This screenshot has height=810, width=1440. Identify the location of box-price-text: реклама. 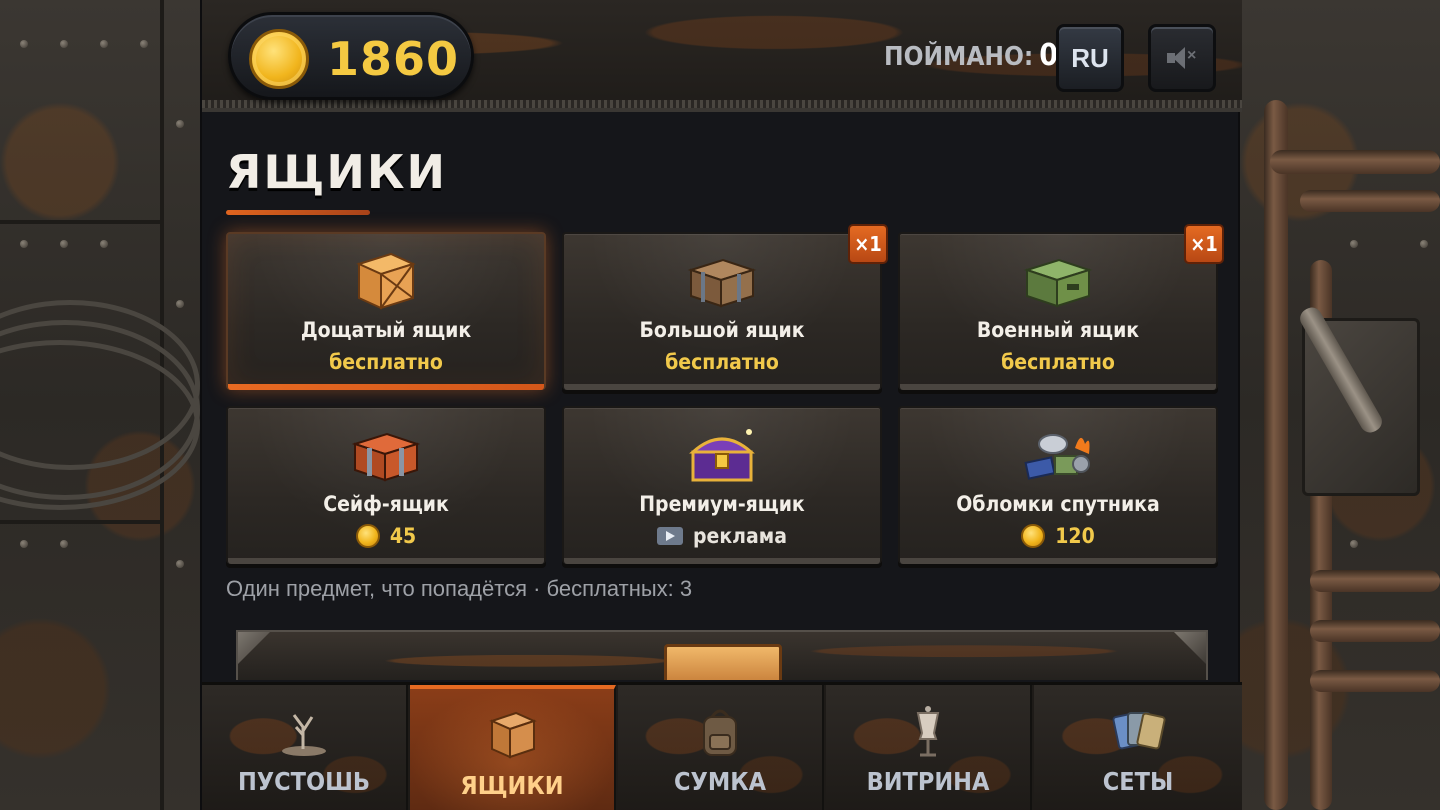
(740, 536).